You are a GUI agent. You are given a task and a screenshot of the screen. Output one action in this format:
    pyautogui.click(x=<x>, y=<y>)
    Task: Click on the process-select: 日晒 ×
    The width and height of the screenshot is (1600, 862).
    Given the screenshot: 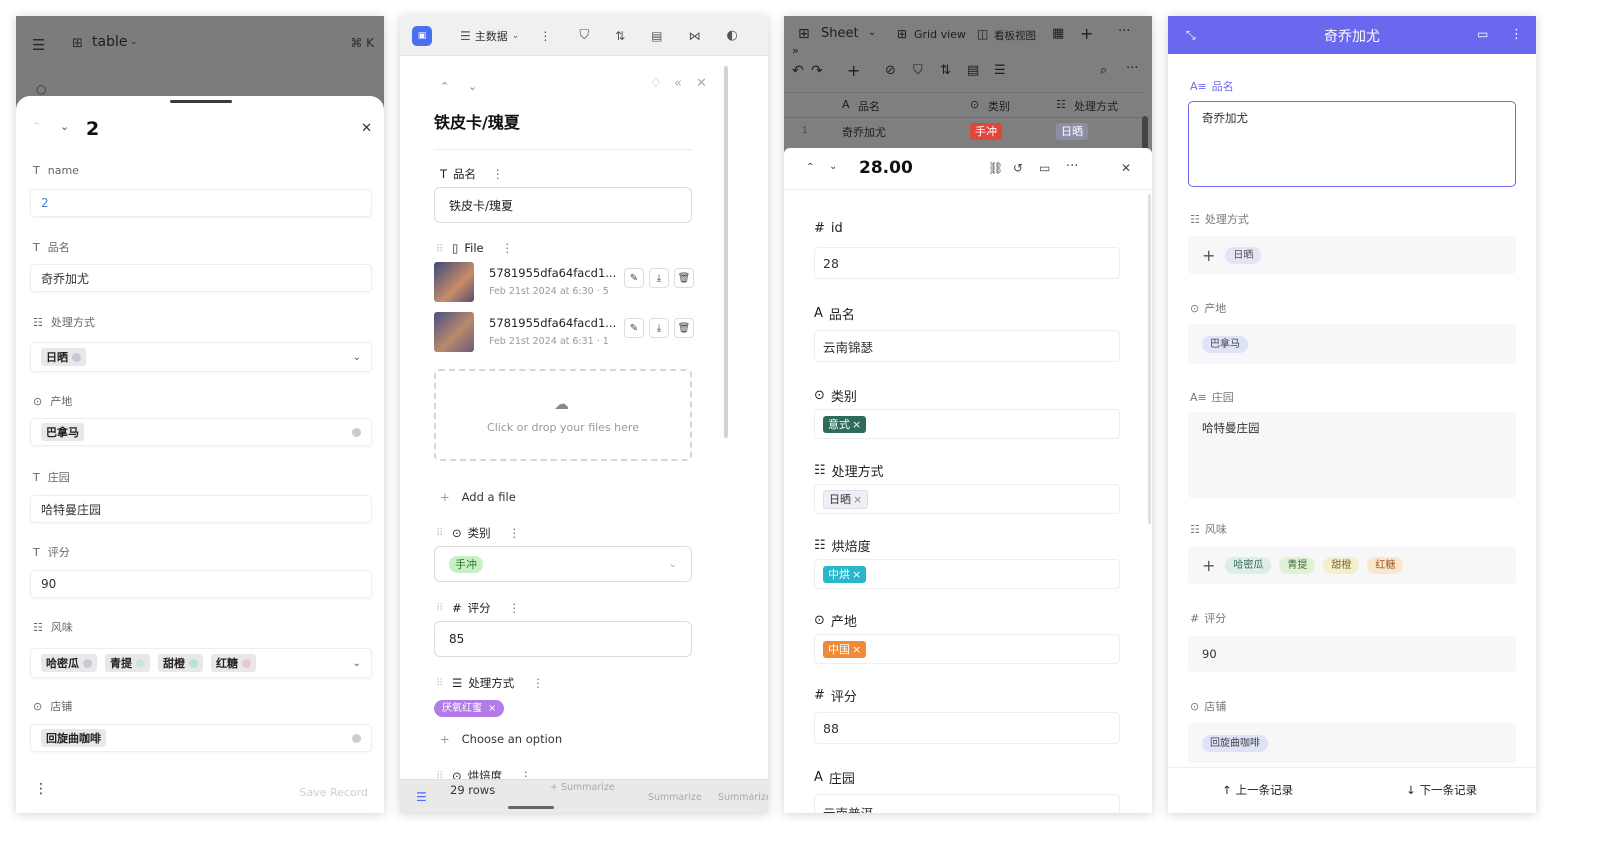 What is the action you would take?
    pyautogui.click(x=967, y=499)
    